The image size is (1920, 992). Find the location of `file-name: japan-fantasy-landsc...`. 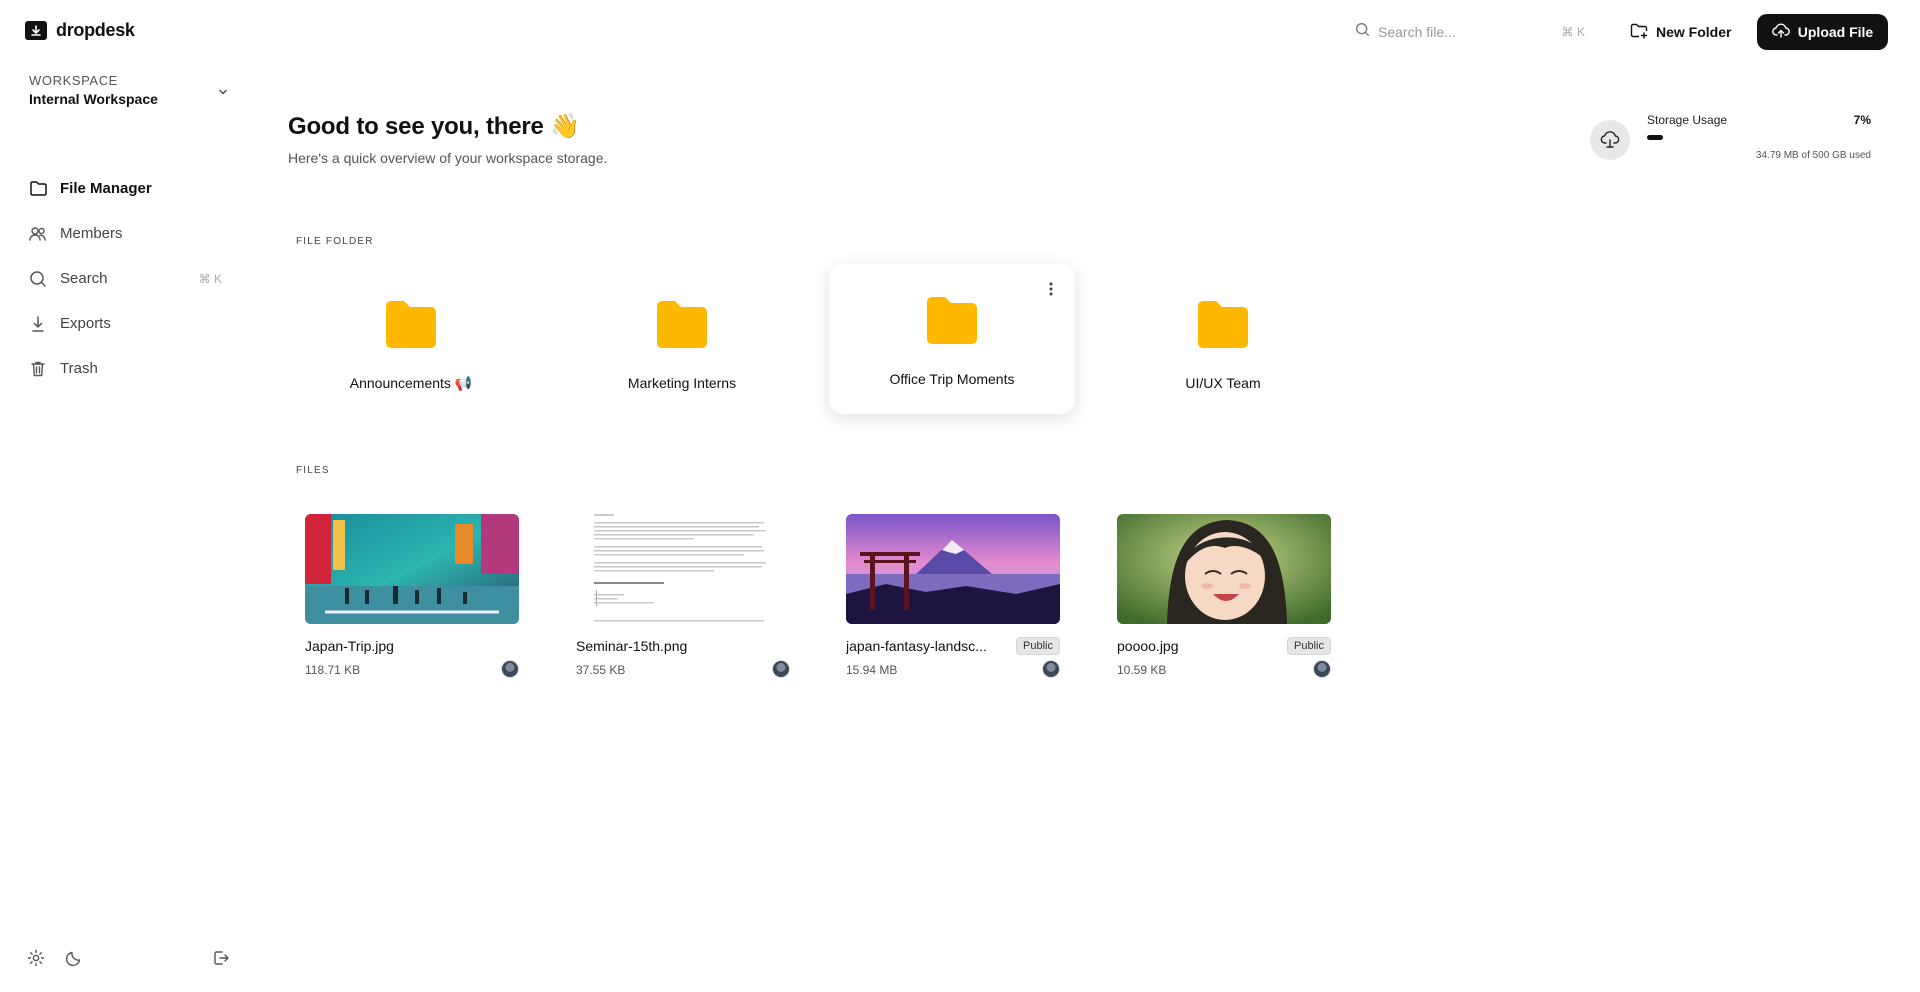

file-name: japan-fantasy-landsc... is located at coordinates (916, 646).